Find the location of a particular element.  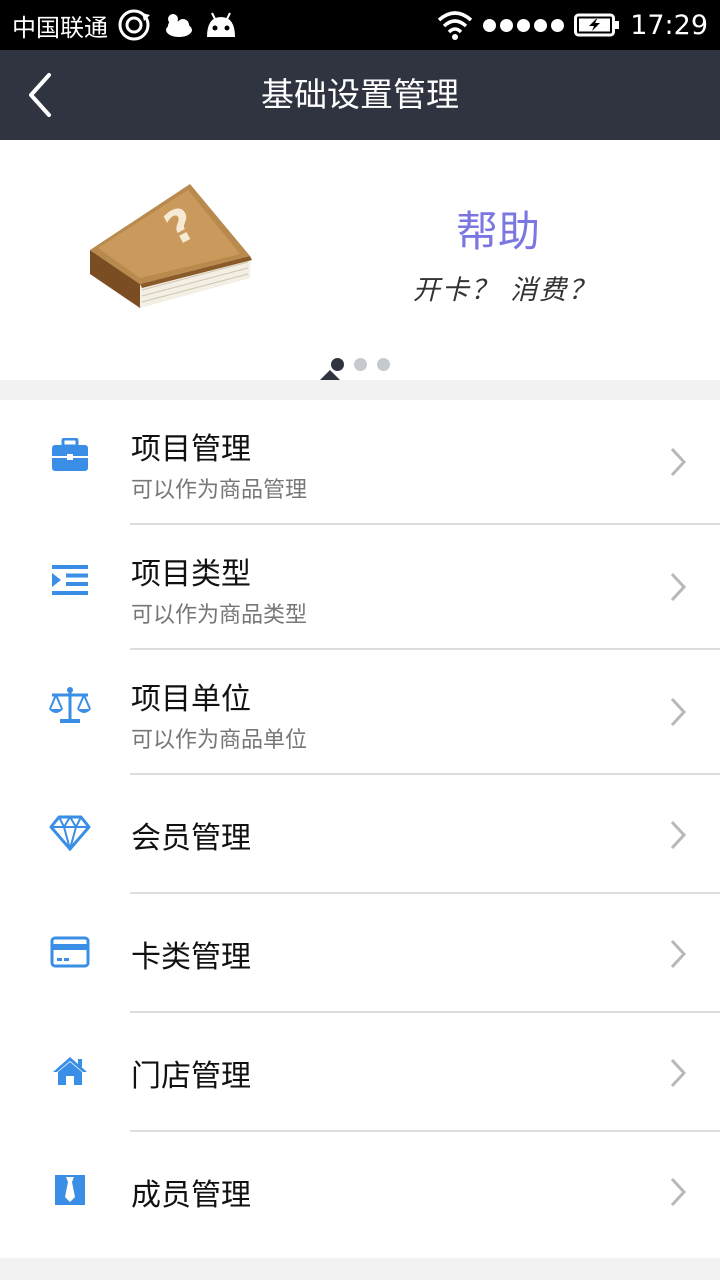

menu-item-title: 卡类管理 is located at coordinates (191, 957).